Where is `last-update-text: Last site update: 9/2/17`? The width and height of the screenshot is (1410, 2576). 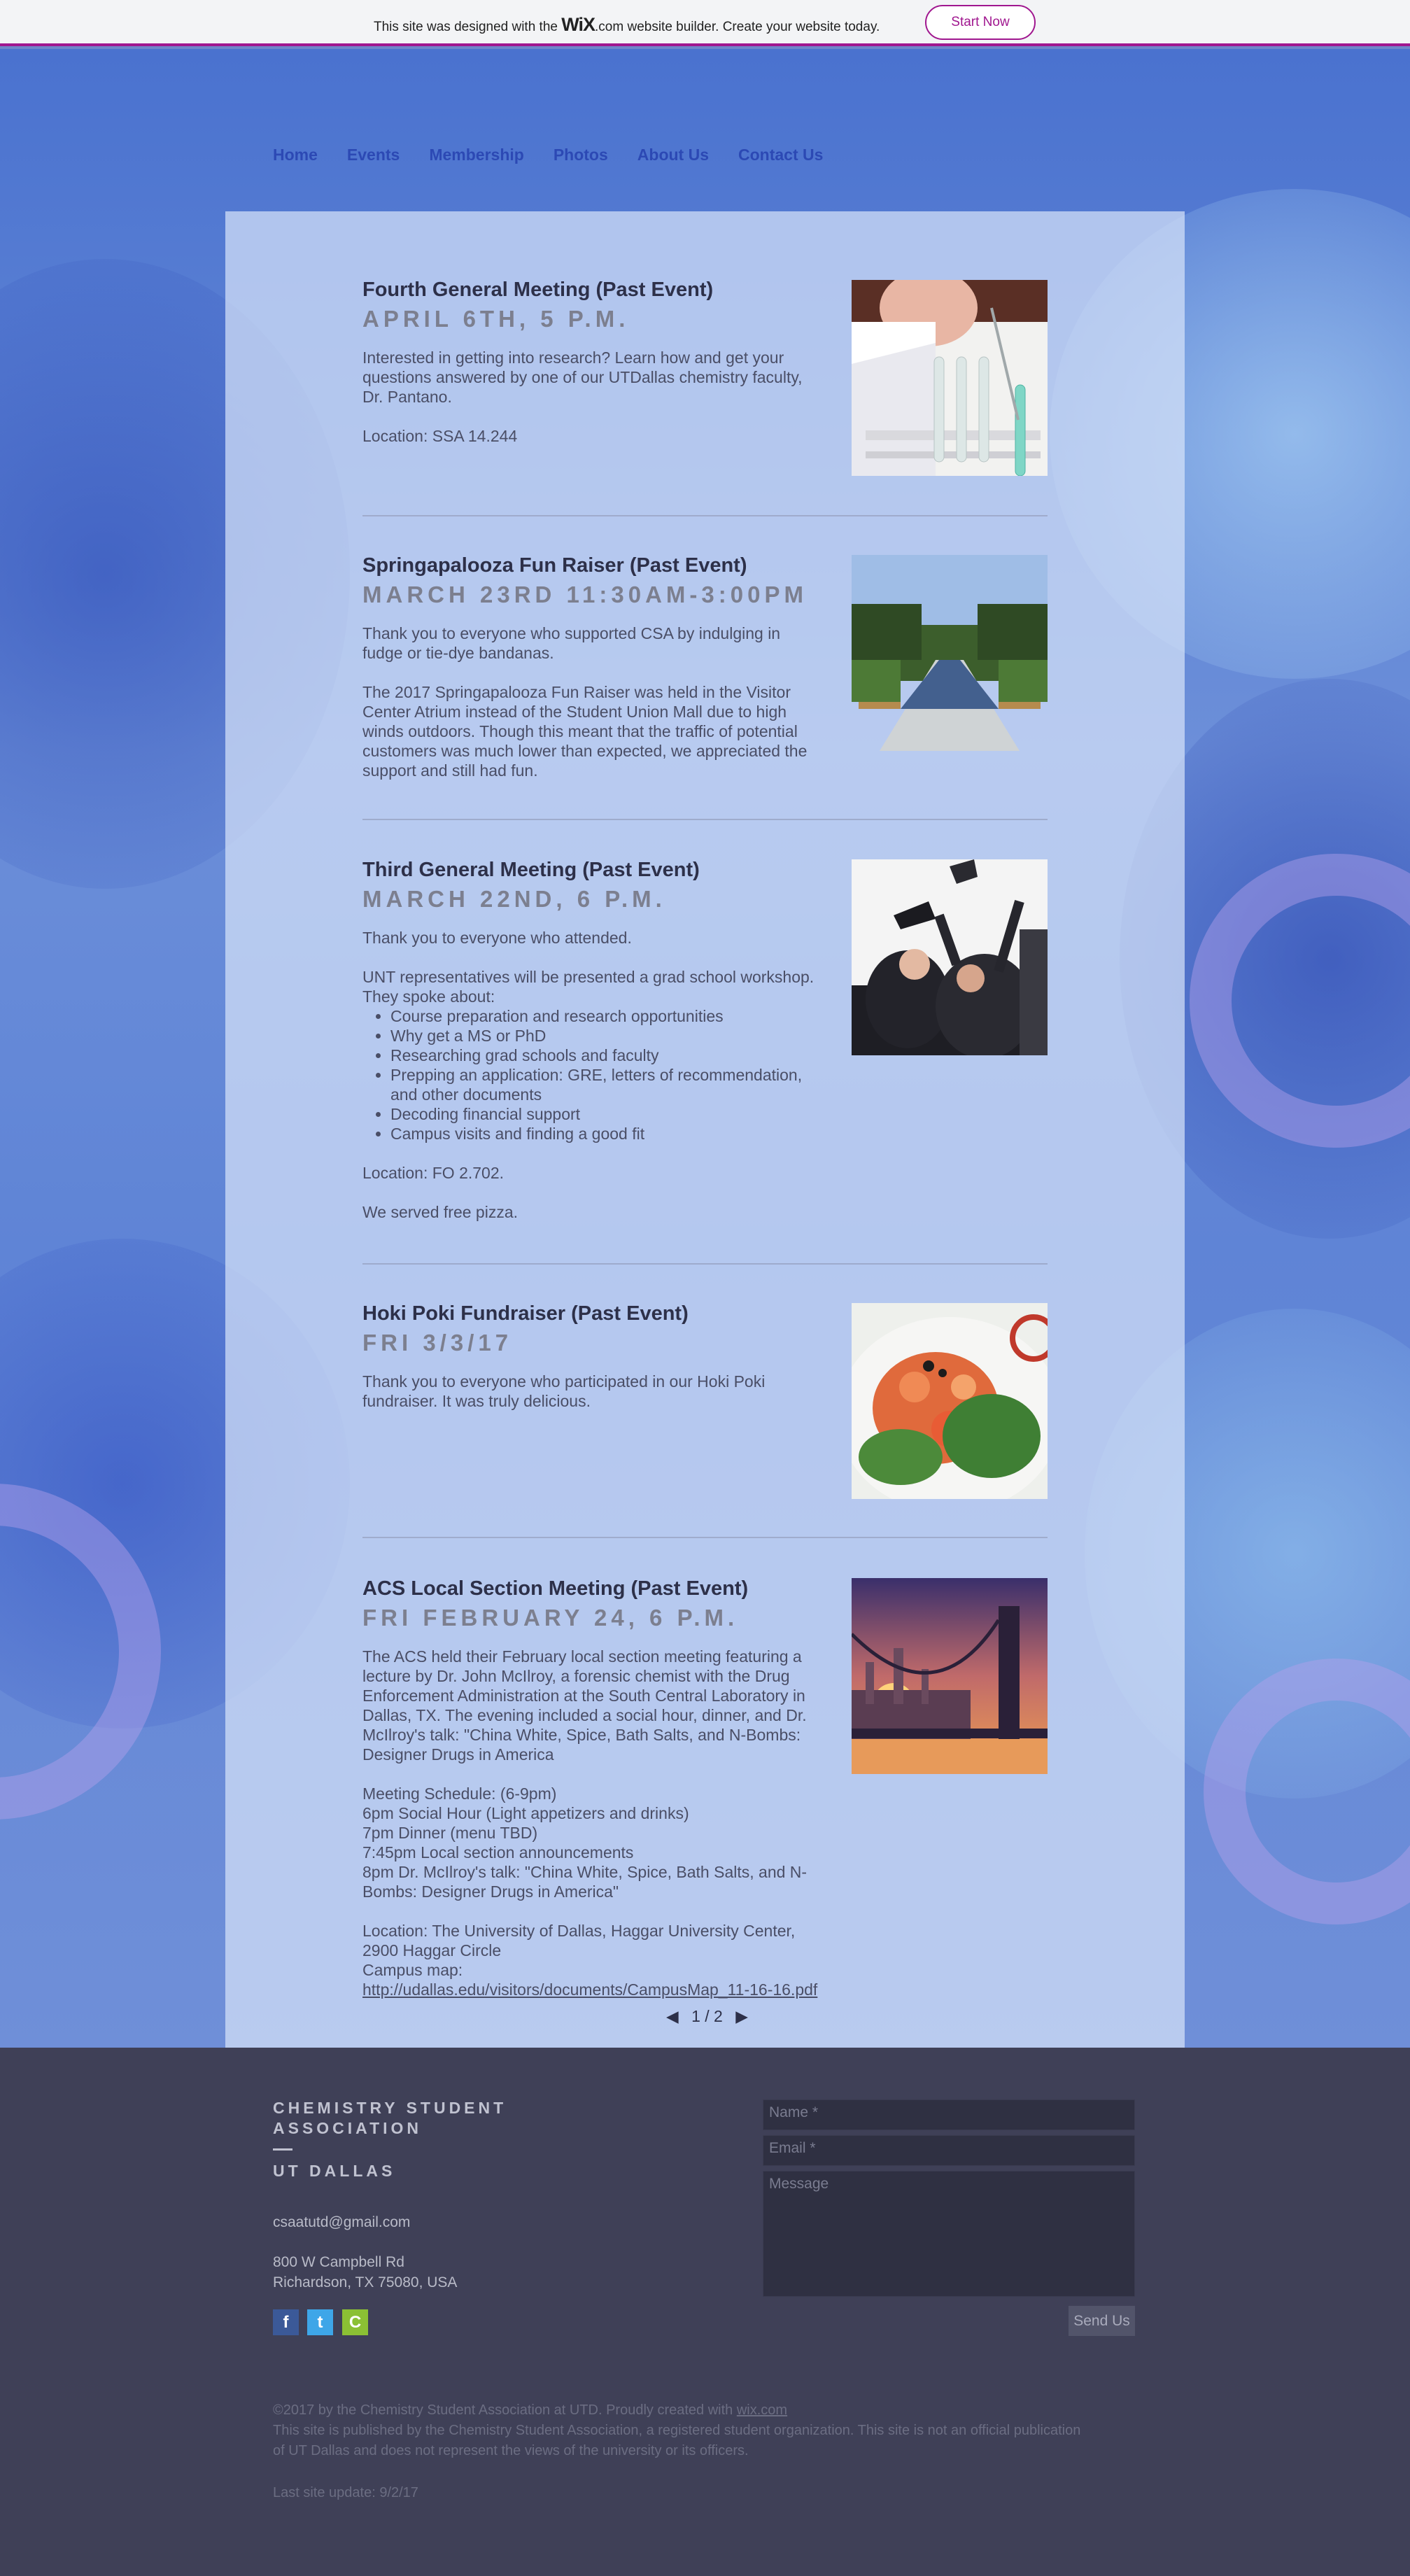
last-update-text: Last site update: 9/2/17 is located at coordinates (345, 2492).